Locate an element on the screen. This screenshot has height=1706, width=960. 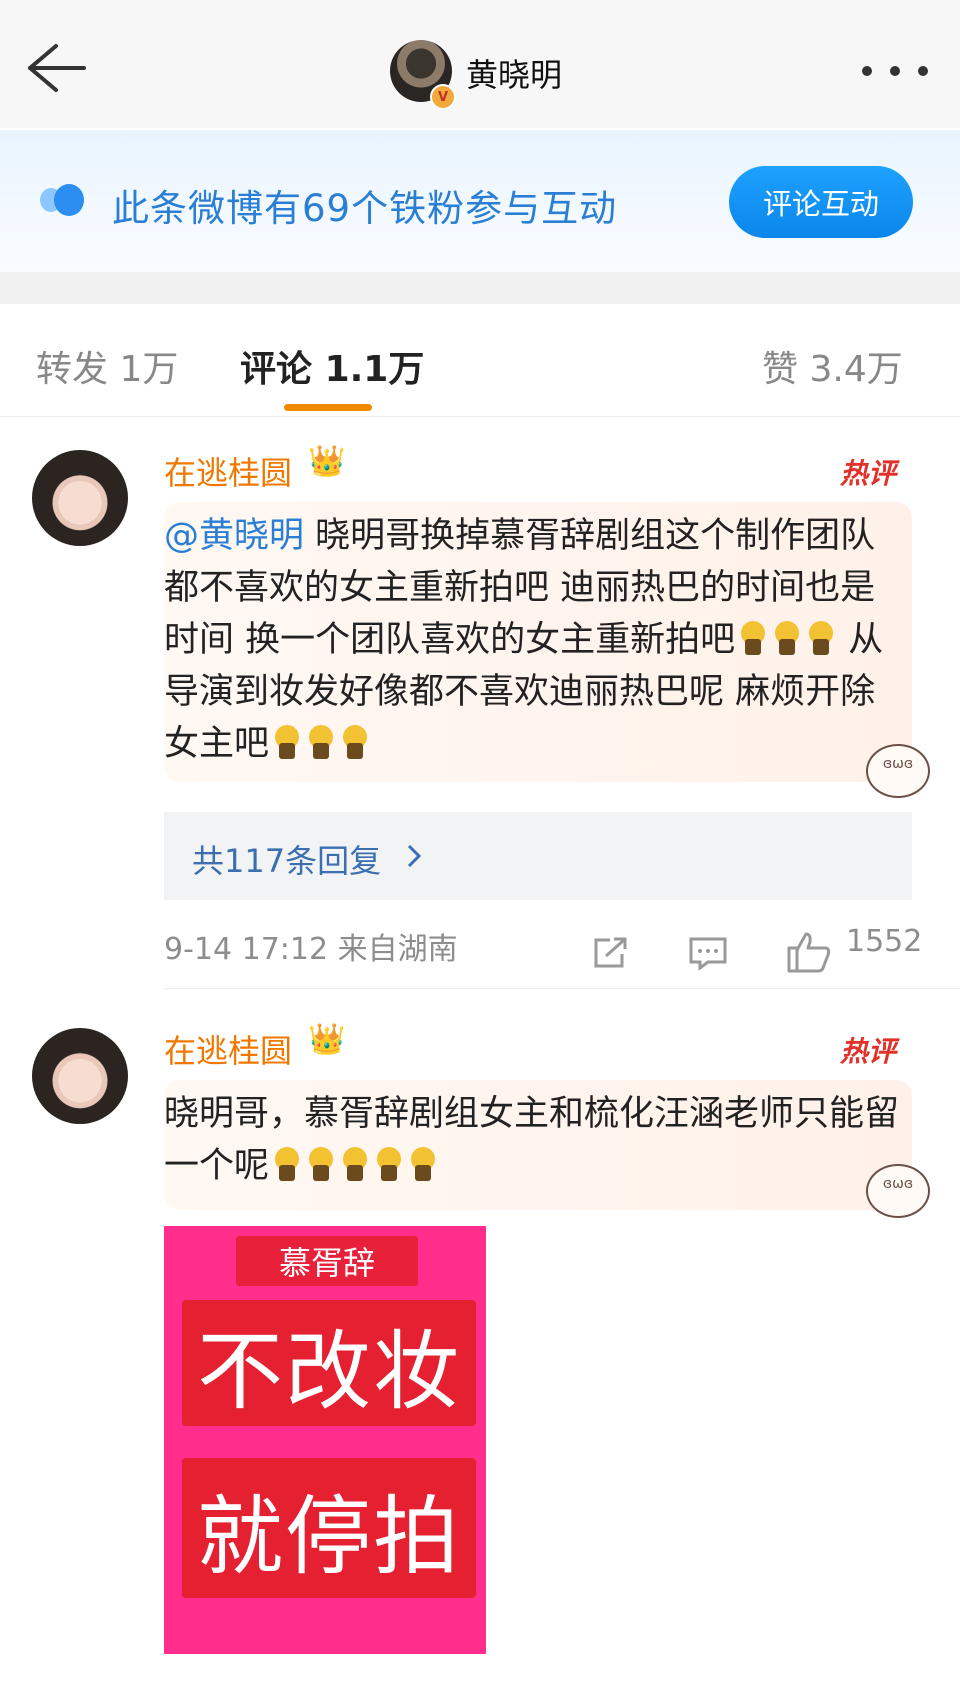
comment-time: 9-14 17:12 is located at coordinates (246, 949).